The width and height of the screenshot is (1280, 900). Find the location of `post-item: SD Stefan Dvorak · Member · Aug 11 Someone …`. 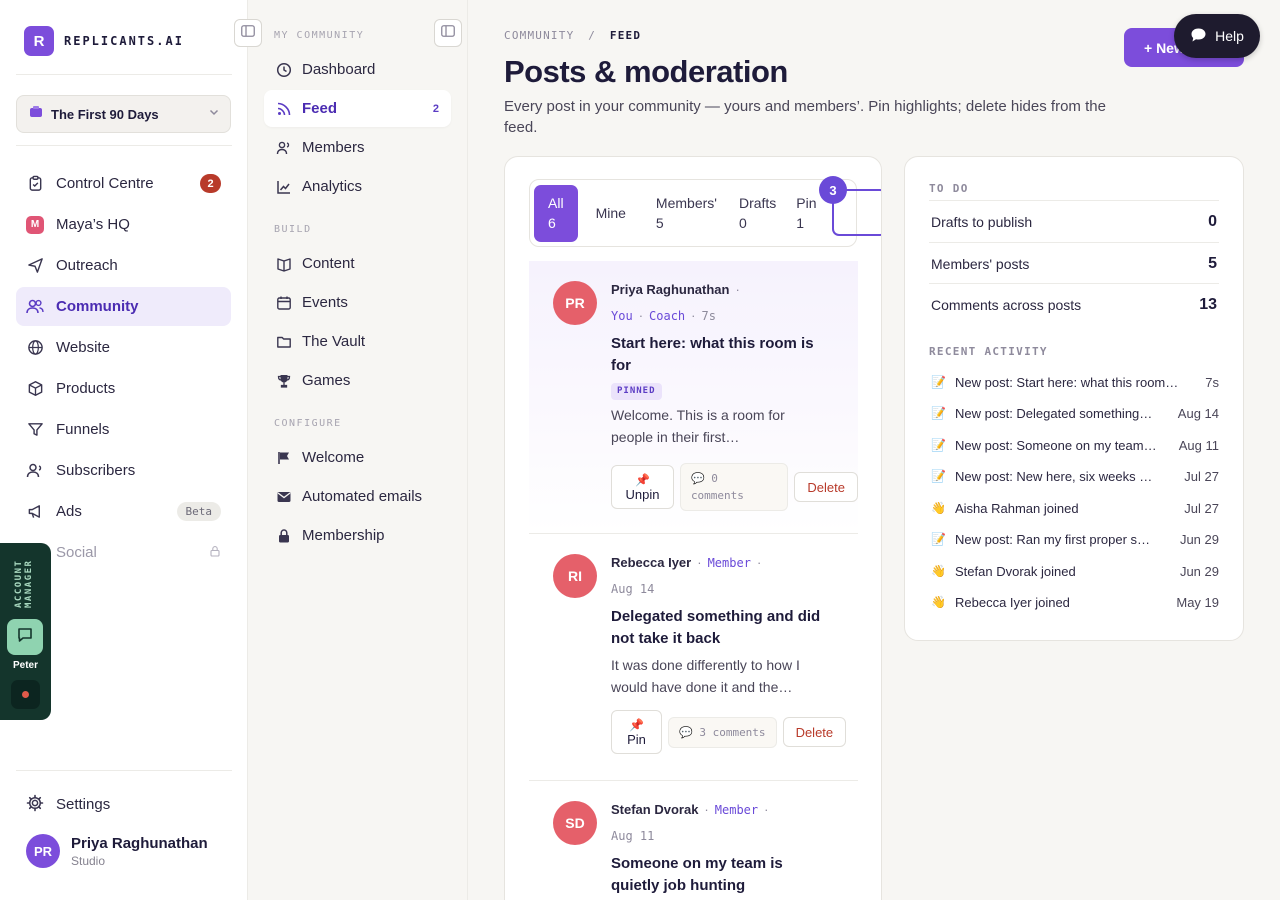

post-item: SD Stefan Dvorak · Member · Aug 11 Someone … is located at coordinates (693, 840).